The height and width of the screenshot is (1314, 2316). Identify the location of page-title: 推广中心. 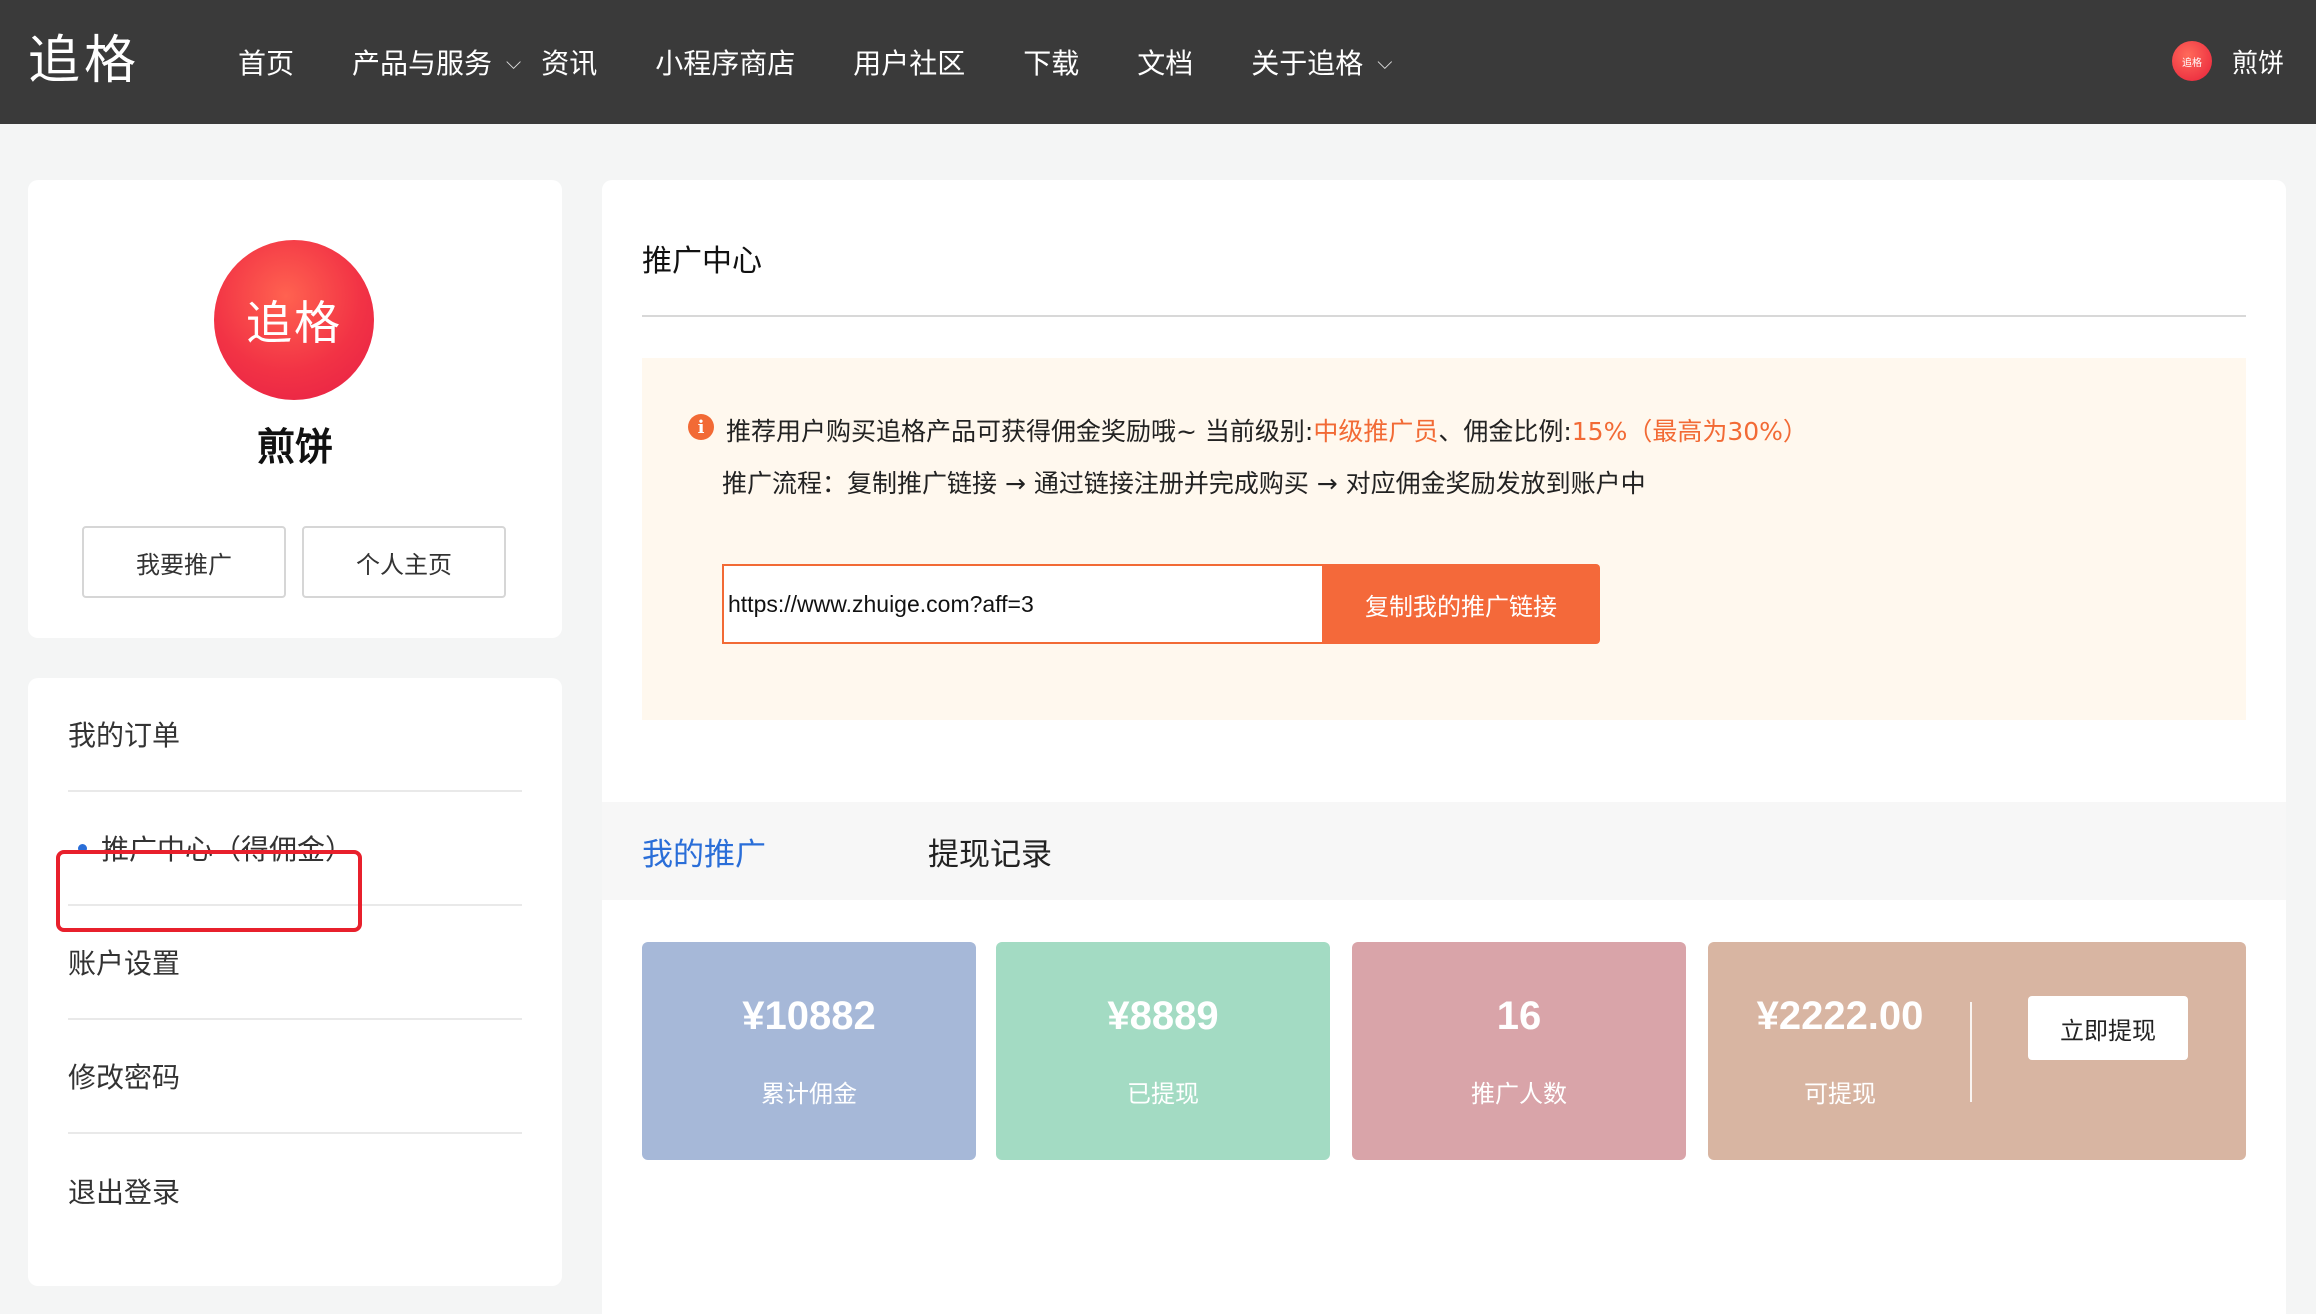
(702, 261).